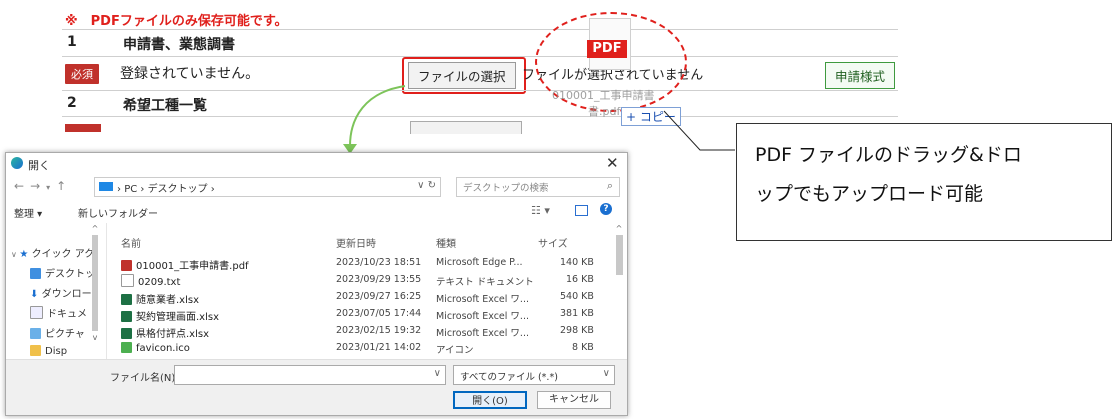 The width and height of the screenshot is (1114, 419). Describe the element at coordinates (126, 347) in the screenshot. I see `ico-icon` at that location.